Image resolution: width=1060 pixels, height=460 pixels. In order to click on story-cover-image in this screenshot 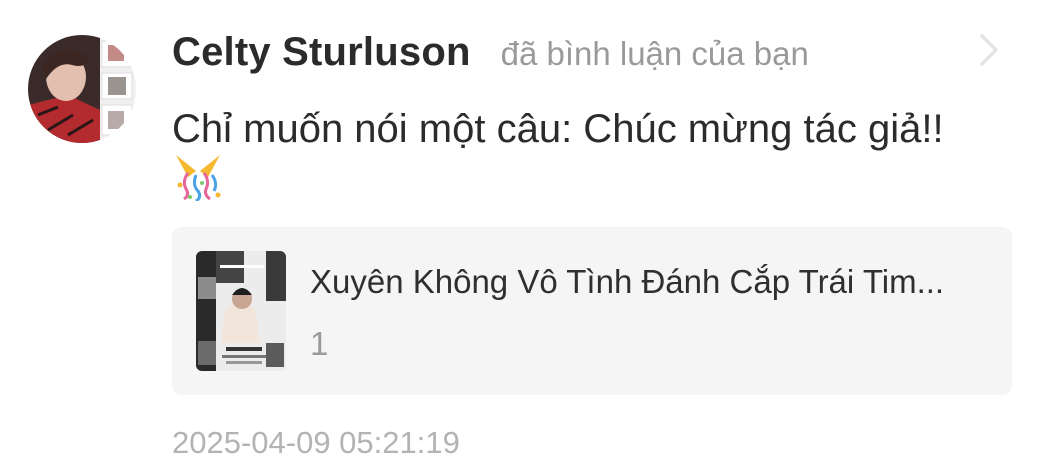, I will do `click(241, 311)`.